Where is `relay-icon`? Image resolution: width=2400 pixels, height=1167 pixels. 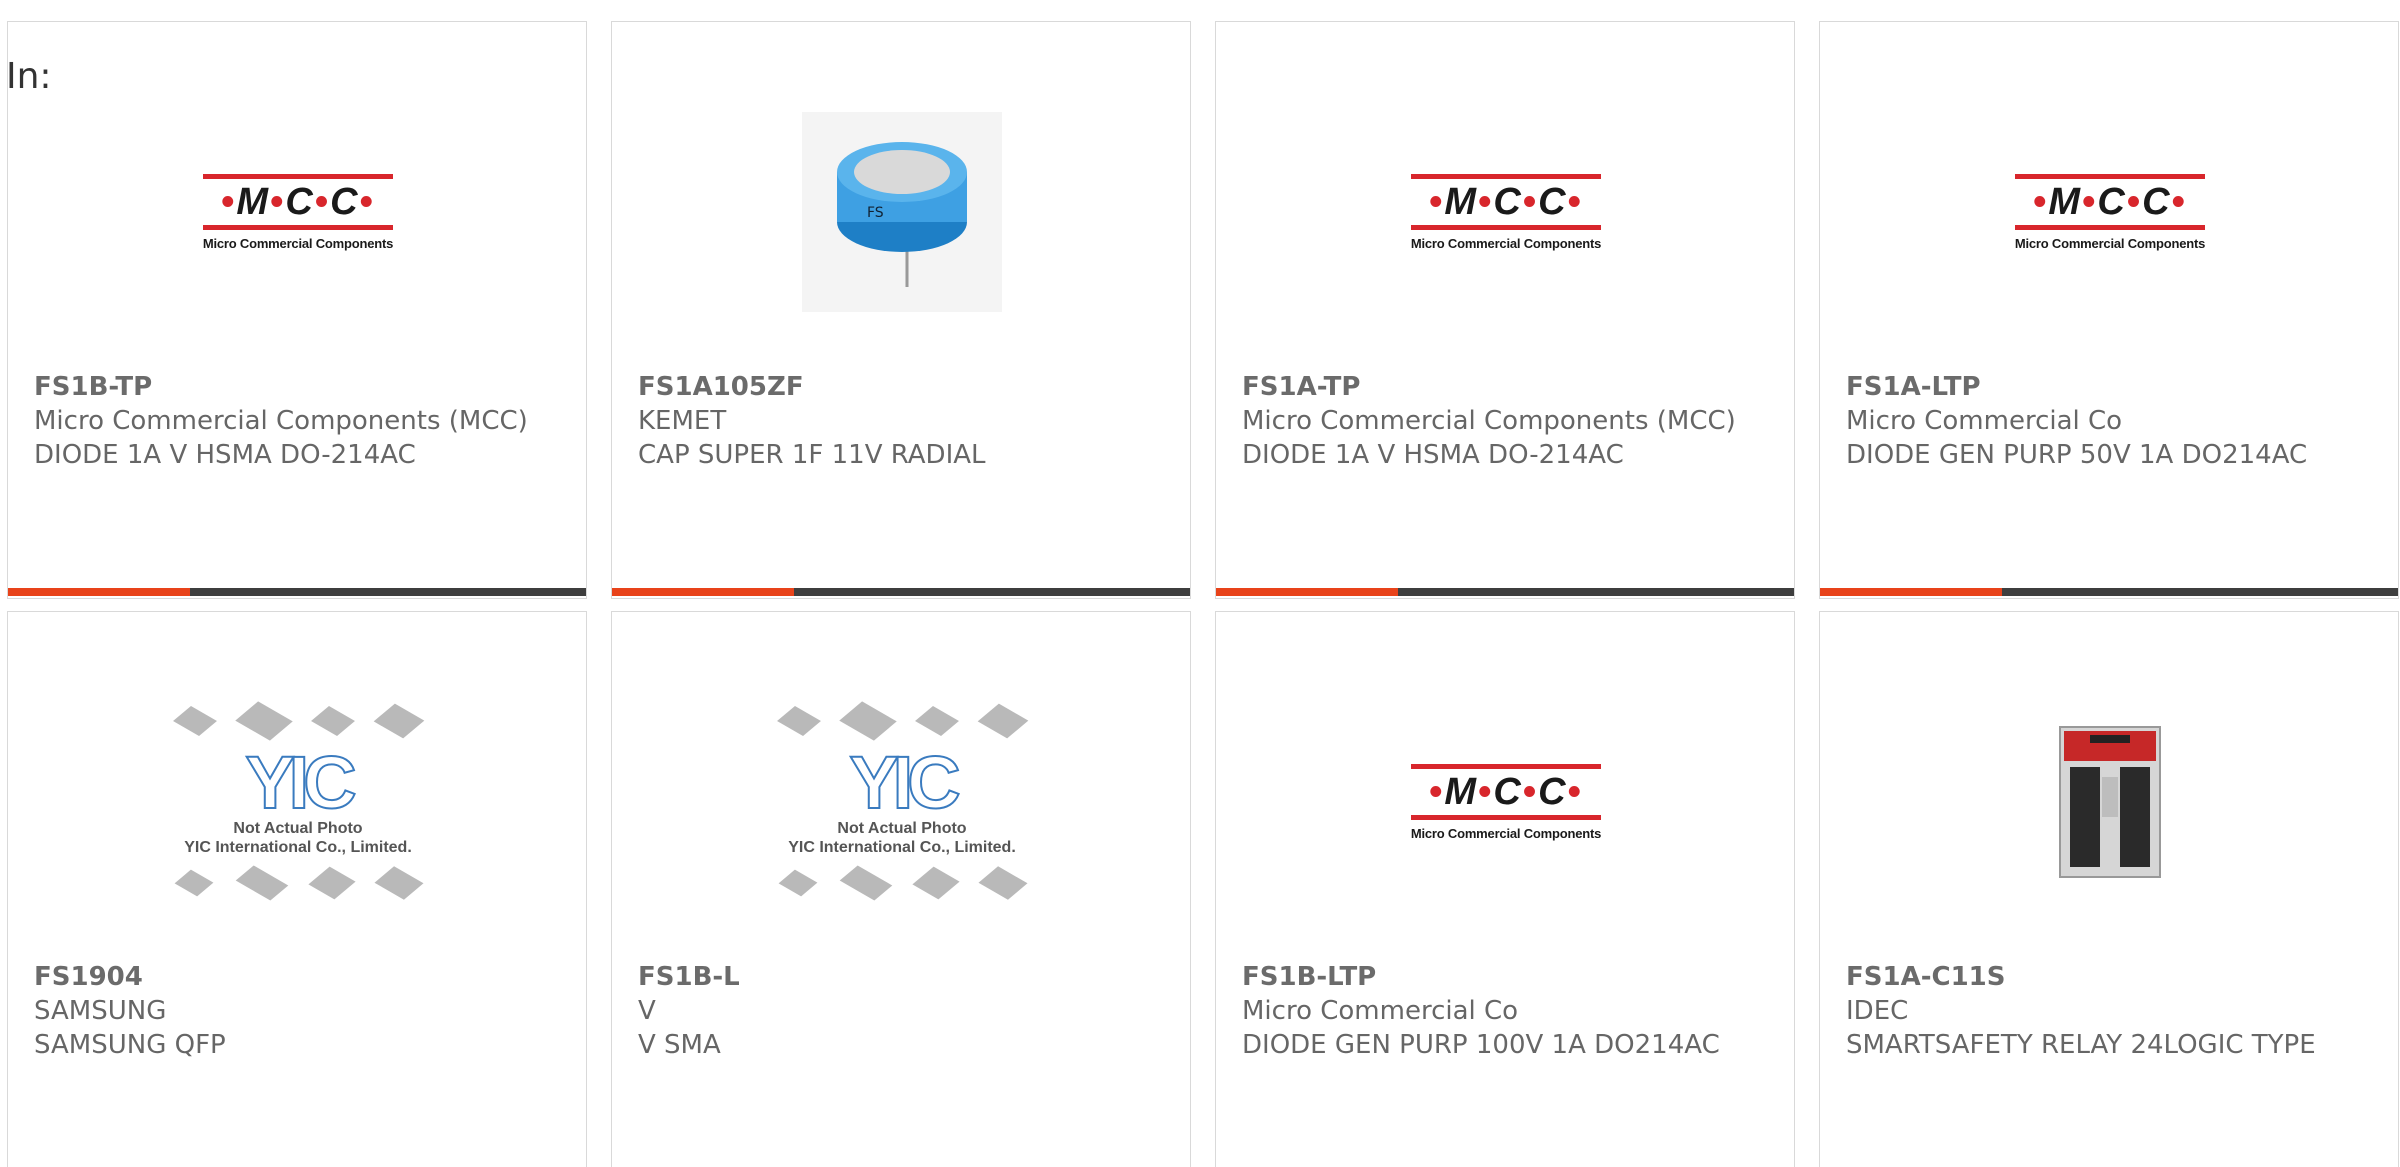
relay-icon is located at coordinates (2110, 802).